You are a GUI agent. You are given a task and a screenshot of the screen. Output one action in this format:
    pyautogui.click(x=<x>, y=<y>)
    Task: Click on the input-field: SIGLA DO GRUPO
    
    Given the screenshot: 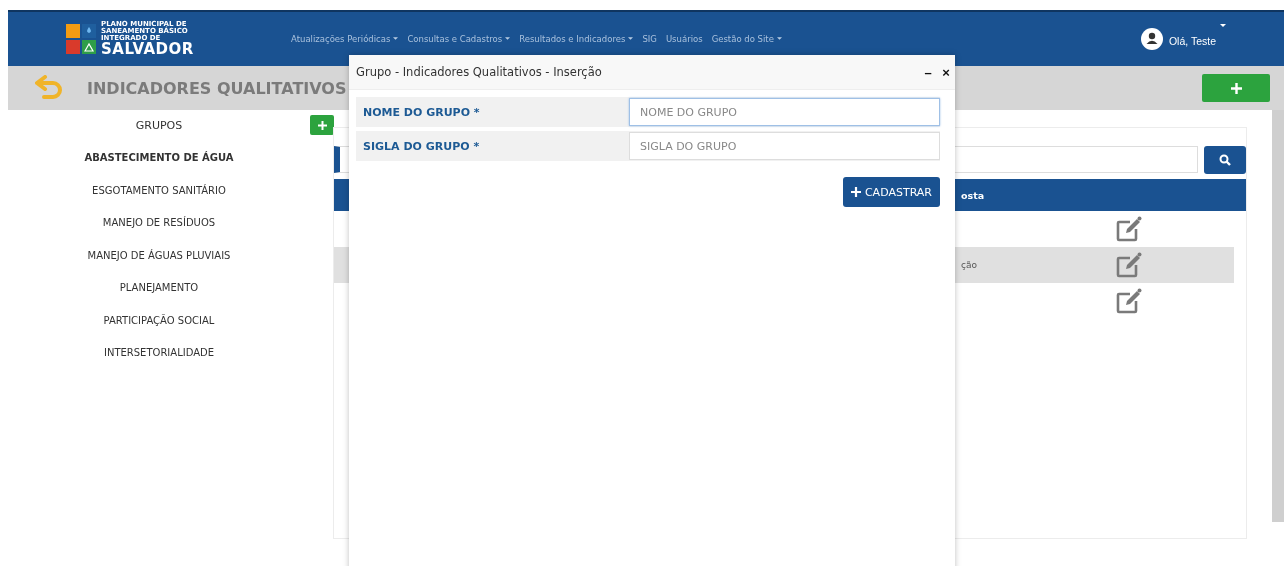 What is the action you would take?
    pyautogui.click(x=784, y=146)
    